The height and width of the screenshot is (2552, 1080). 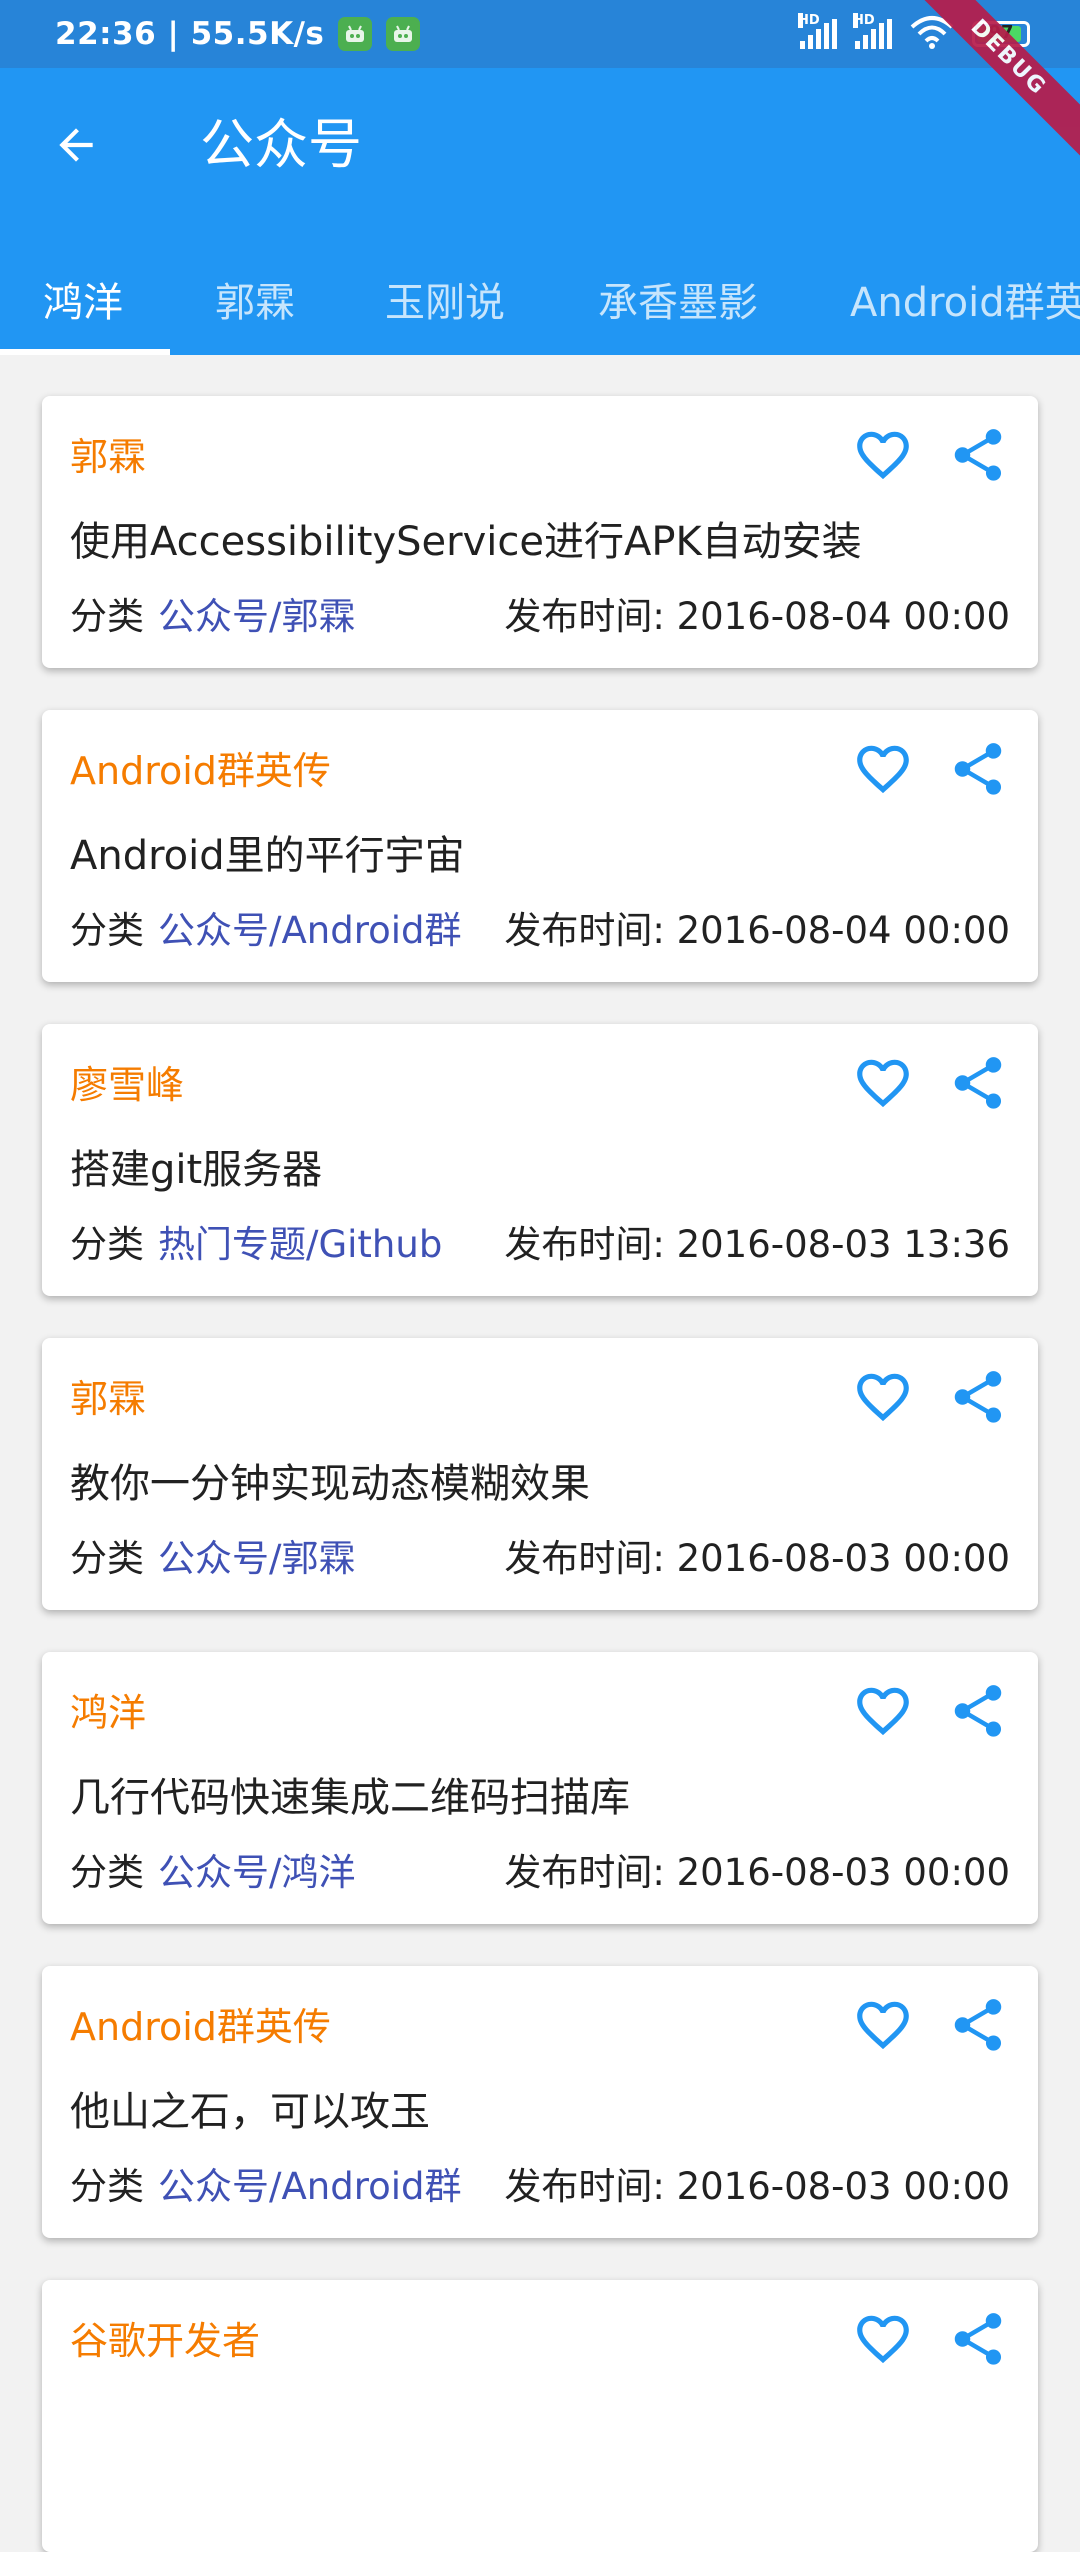 I want to click on article-meta: 分类 公众号/郭霖 发布时间: 2016-08-04 00:00, so click(x=540, y=613).